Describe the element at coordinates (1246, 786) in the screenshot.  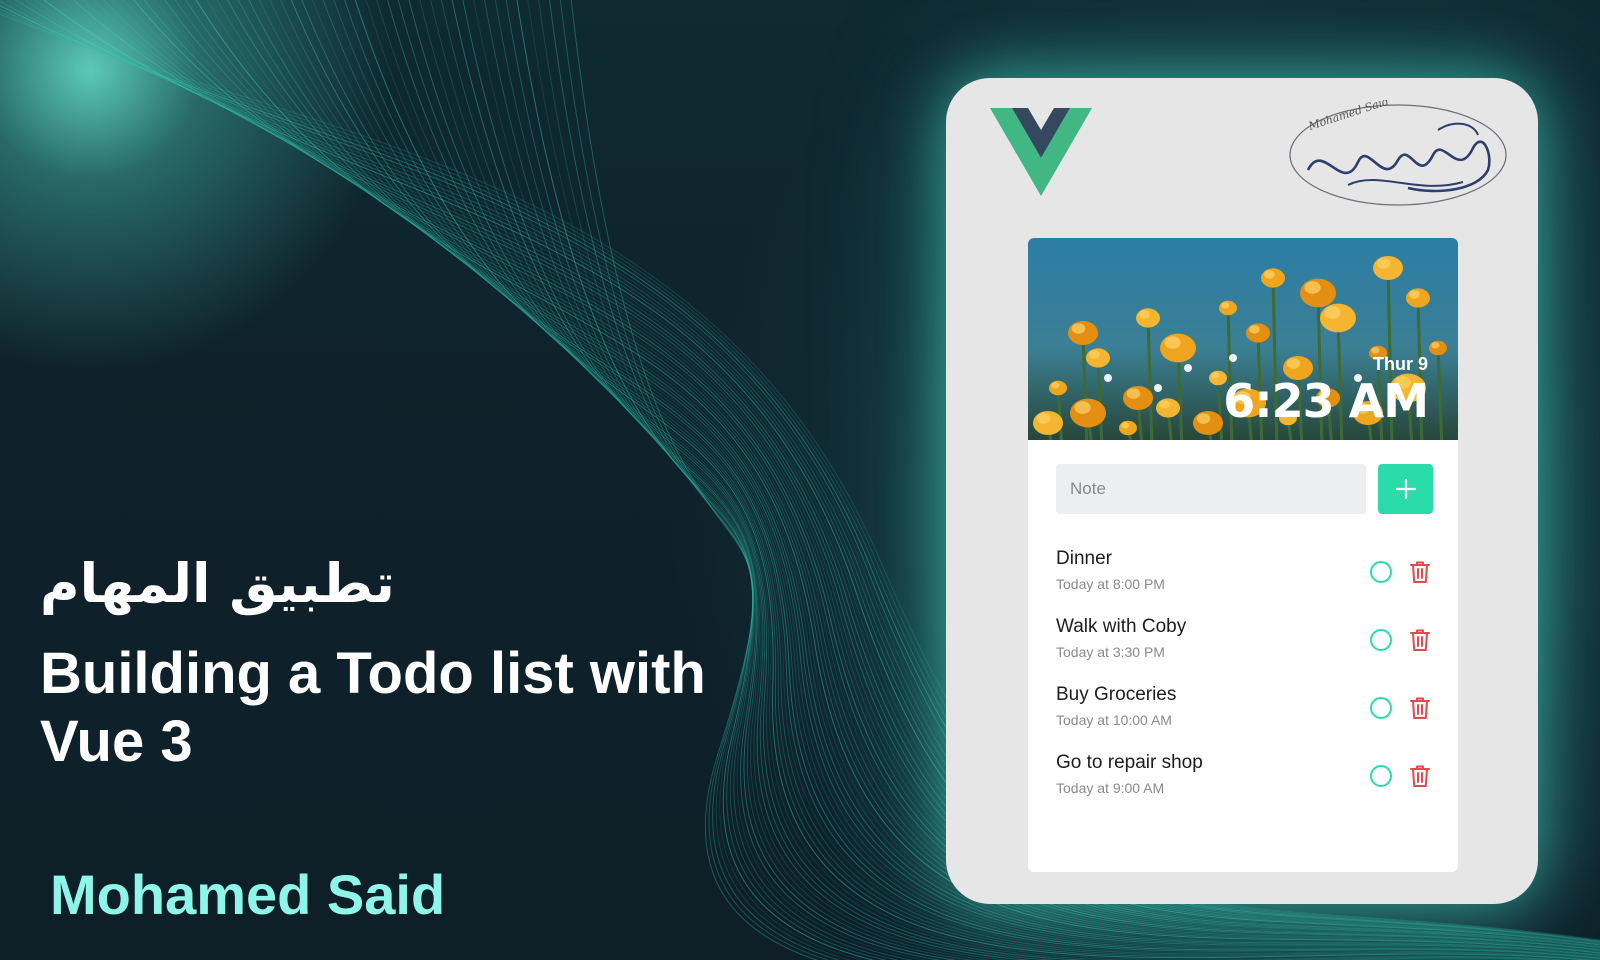
I see `todo-item: Go to repair shop Today at 9:00 AM` at that location.